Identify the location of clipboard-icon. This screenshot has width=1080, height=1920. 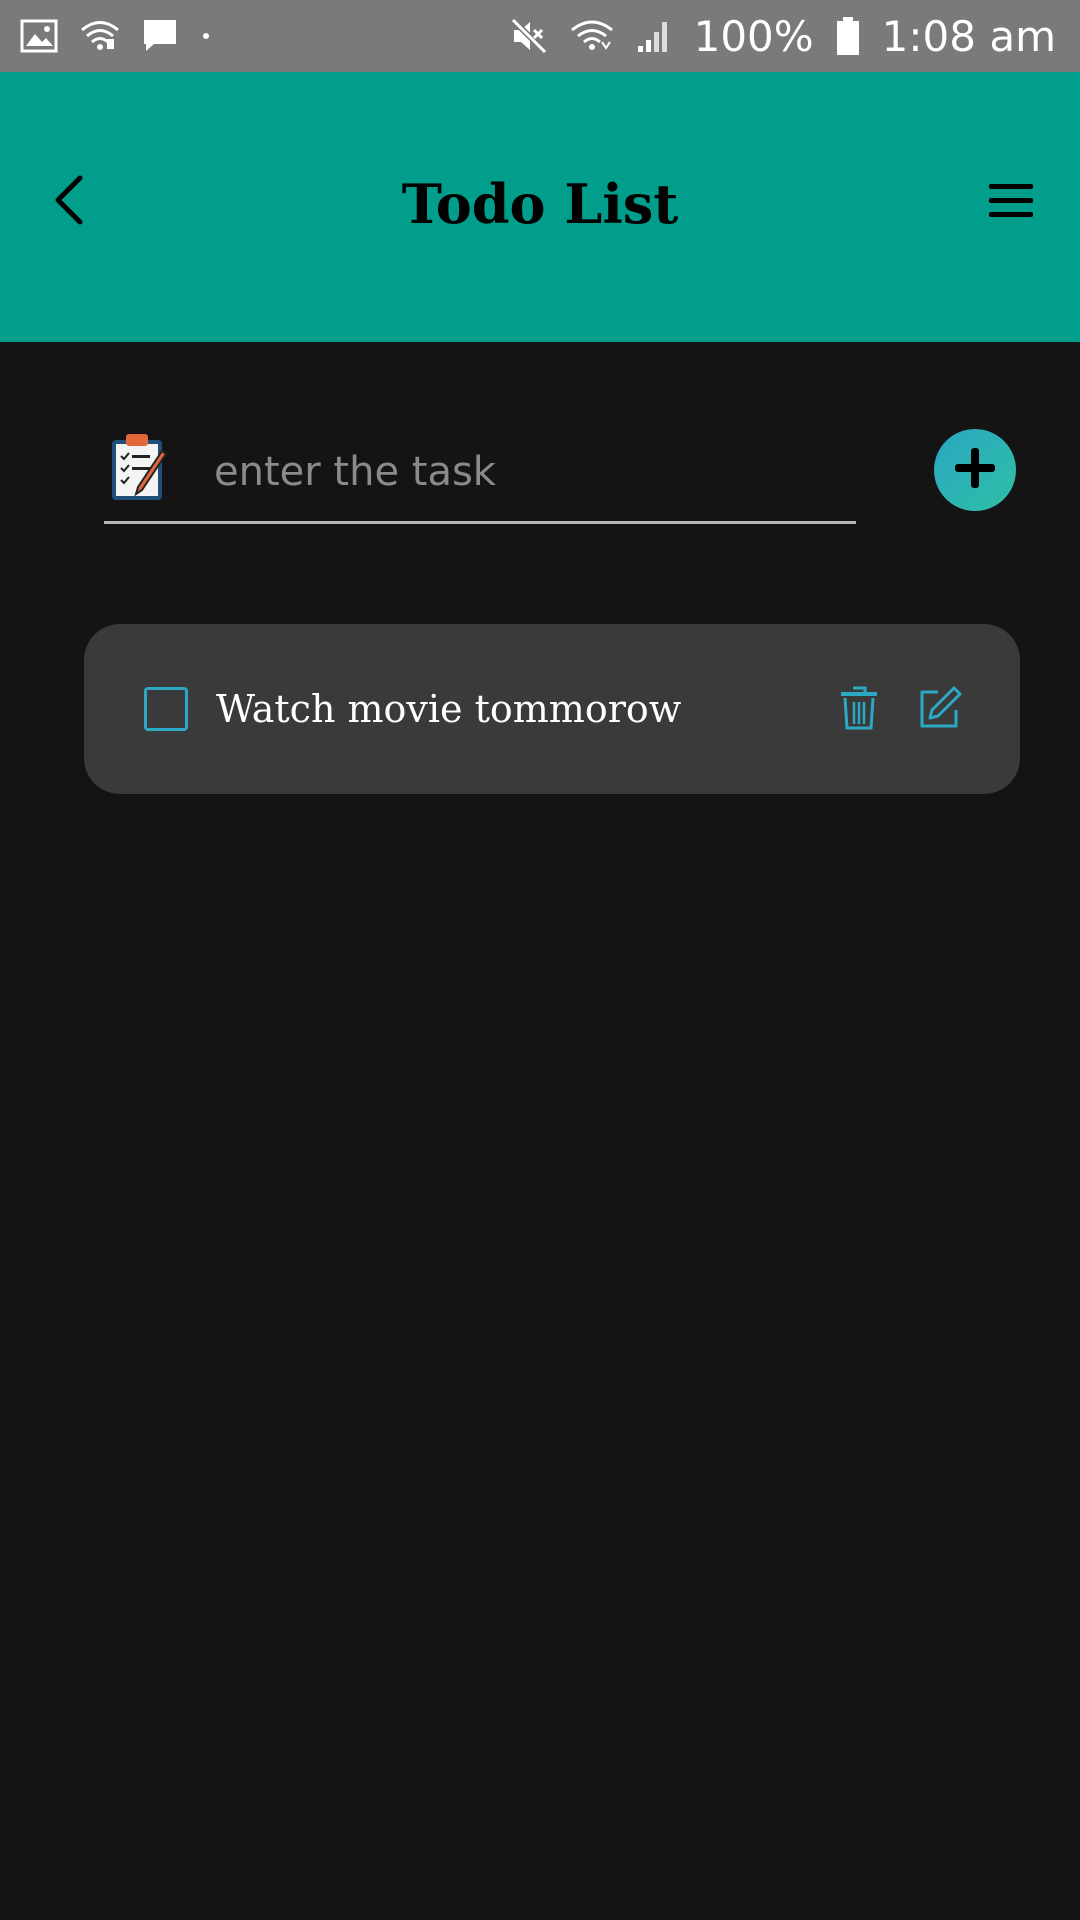
(140, 470).